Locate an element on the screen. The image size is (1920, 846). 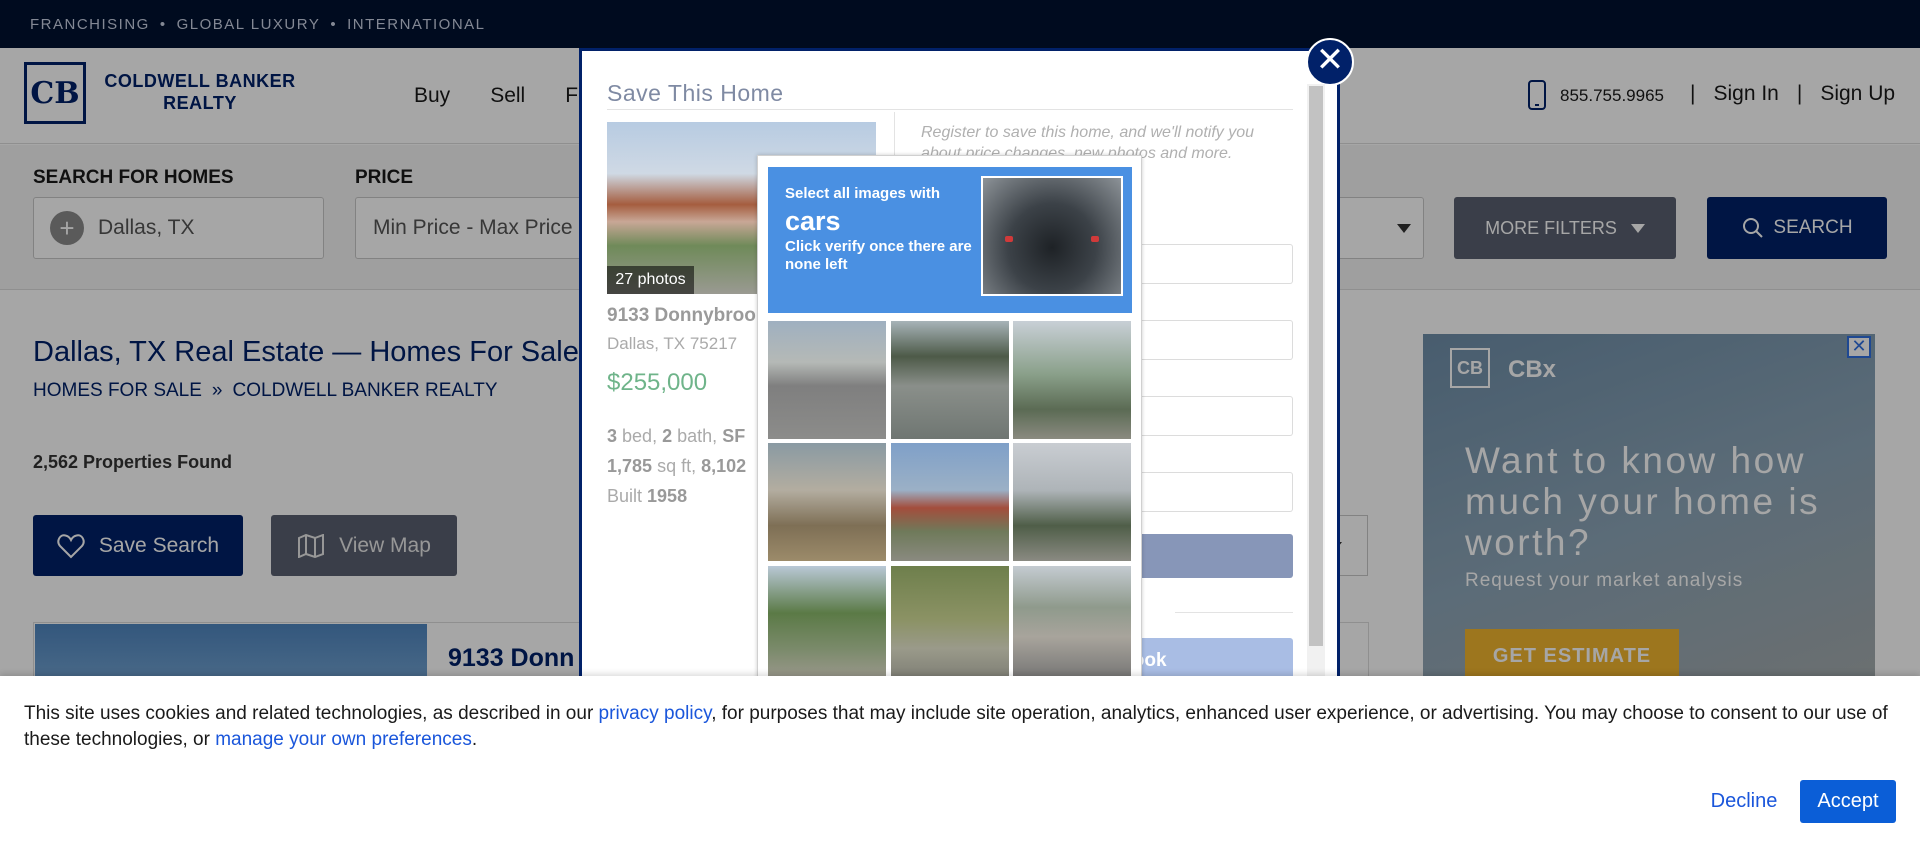
accept-button: Accept is located at coordinates (1848, 801).